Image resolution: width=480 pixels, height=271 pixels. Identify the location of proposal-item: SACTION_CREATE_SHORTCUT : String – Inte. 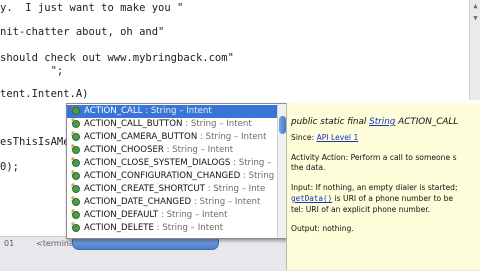
(172, 189).